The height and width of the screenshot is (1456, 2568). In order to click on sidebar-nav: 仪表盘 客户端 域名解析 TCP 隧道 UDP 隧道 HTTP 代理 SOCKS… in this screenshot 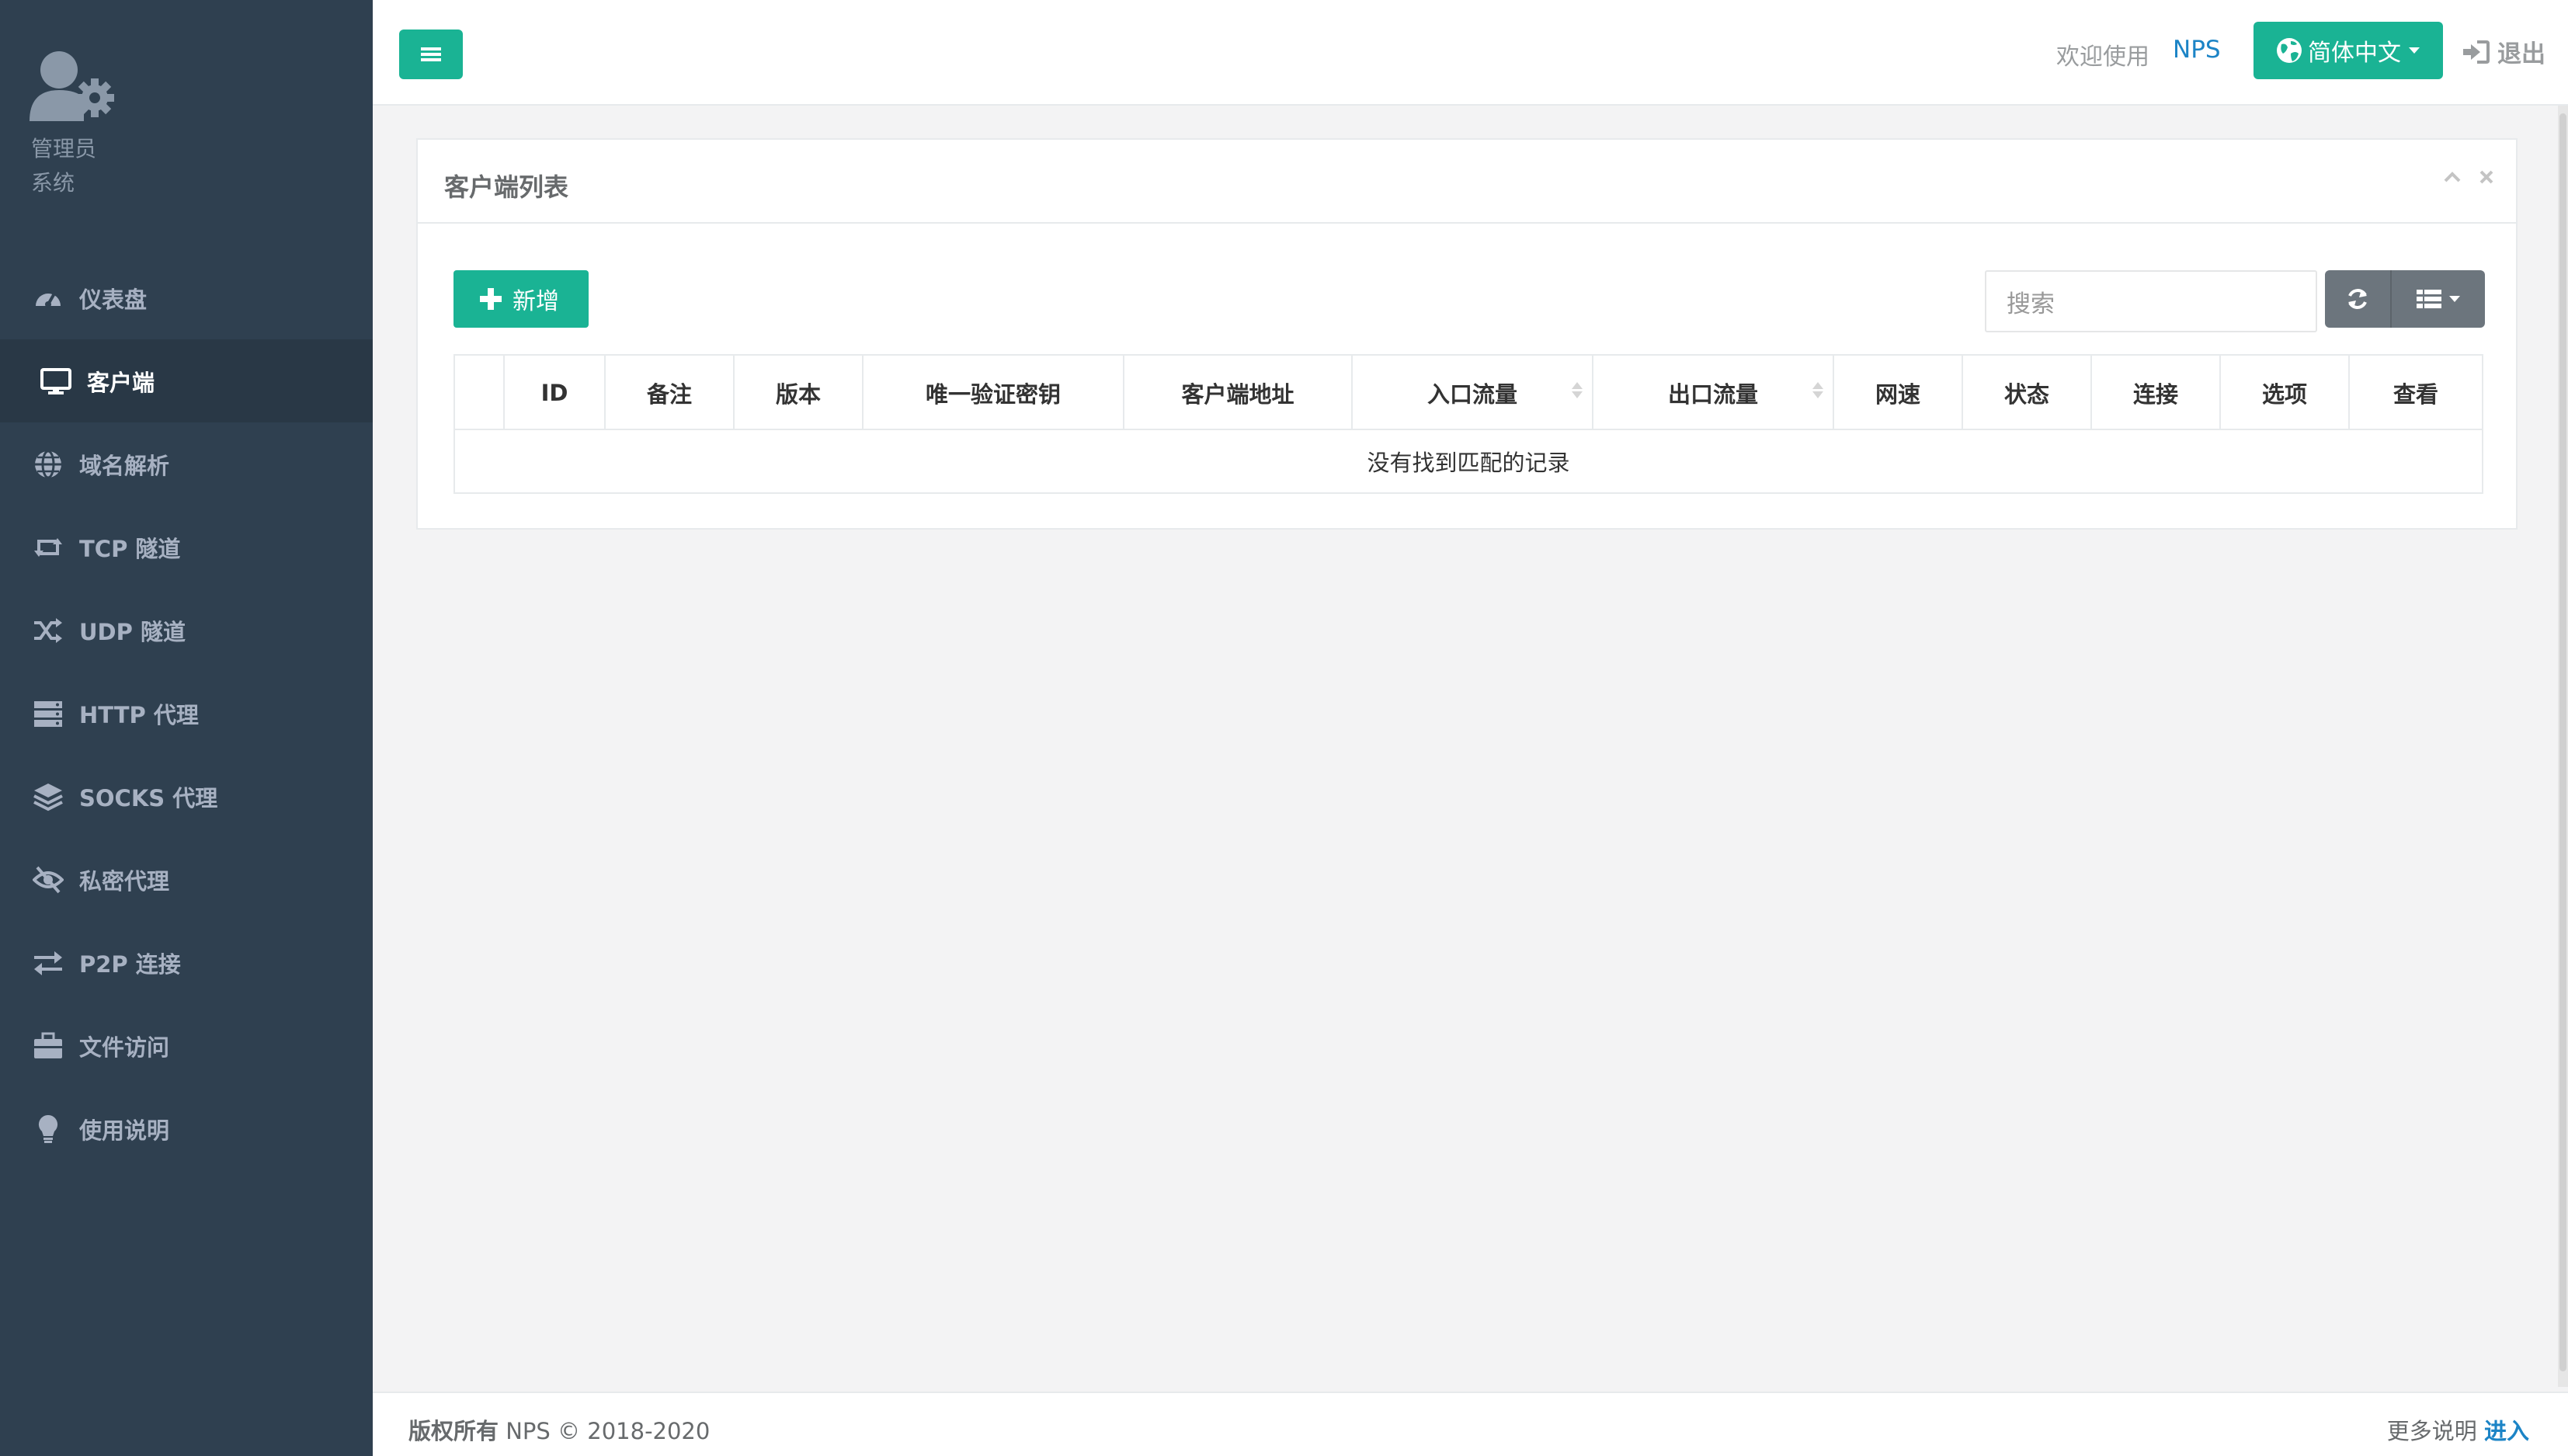, I will do `click(186, 713)`.